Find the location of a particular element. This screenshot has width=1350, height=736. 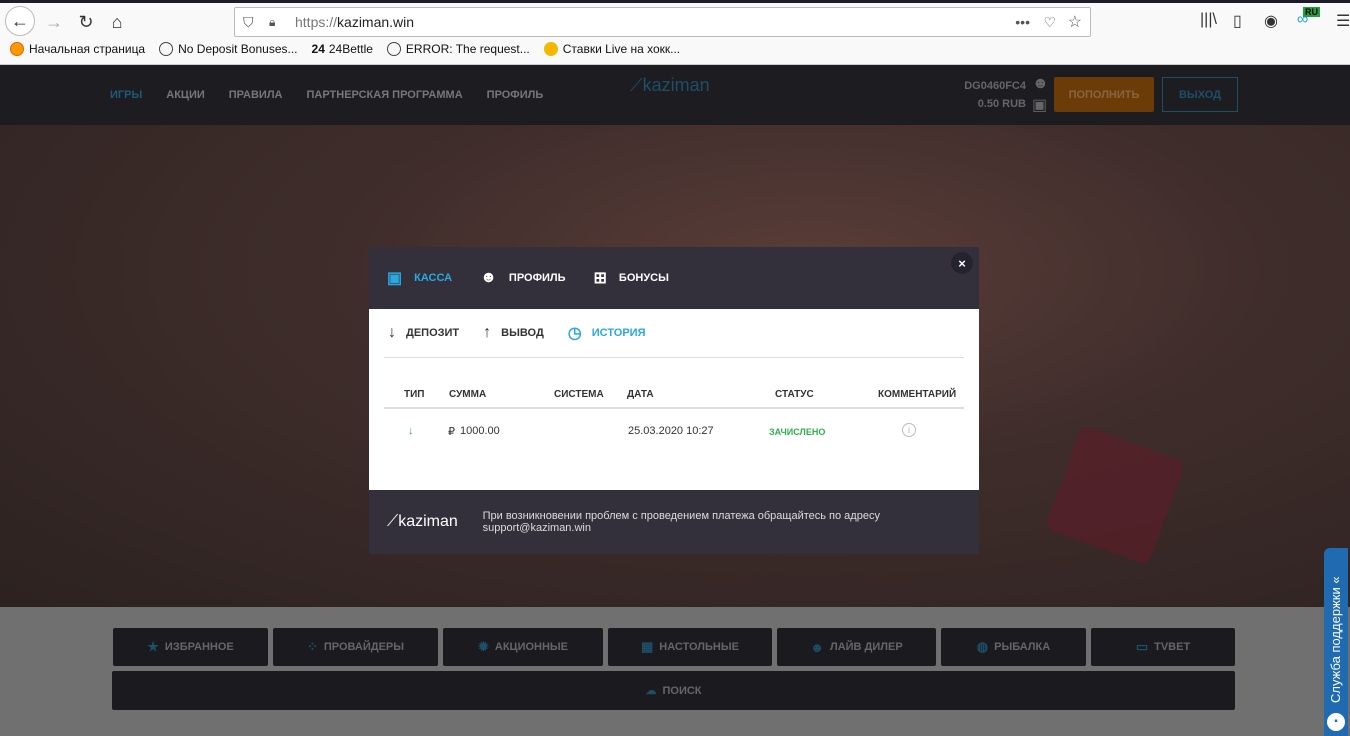

category-promo: ✹ АКЦИОННЫЕ is located at coordinates (523, 647).